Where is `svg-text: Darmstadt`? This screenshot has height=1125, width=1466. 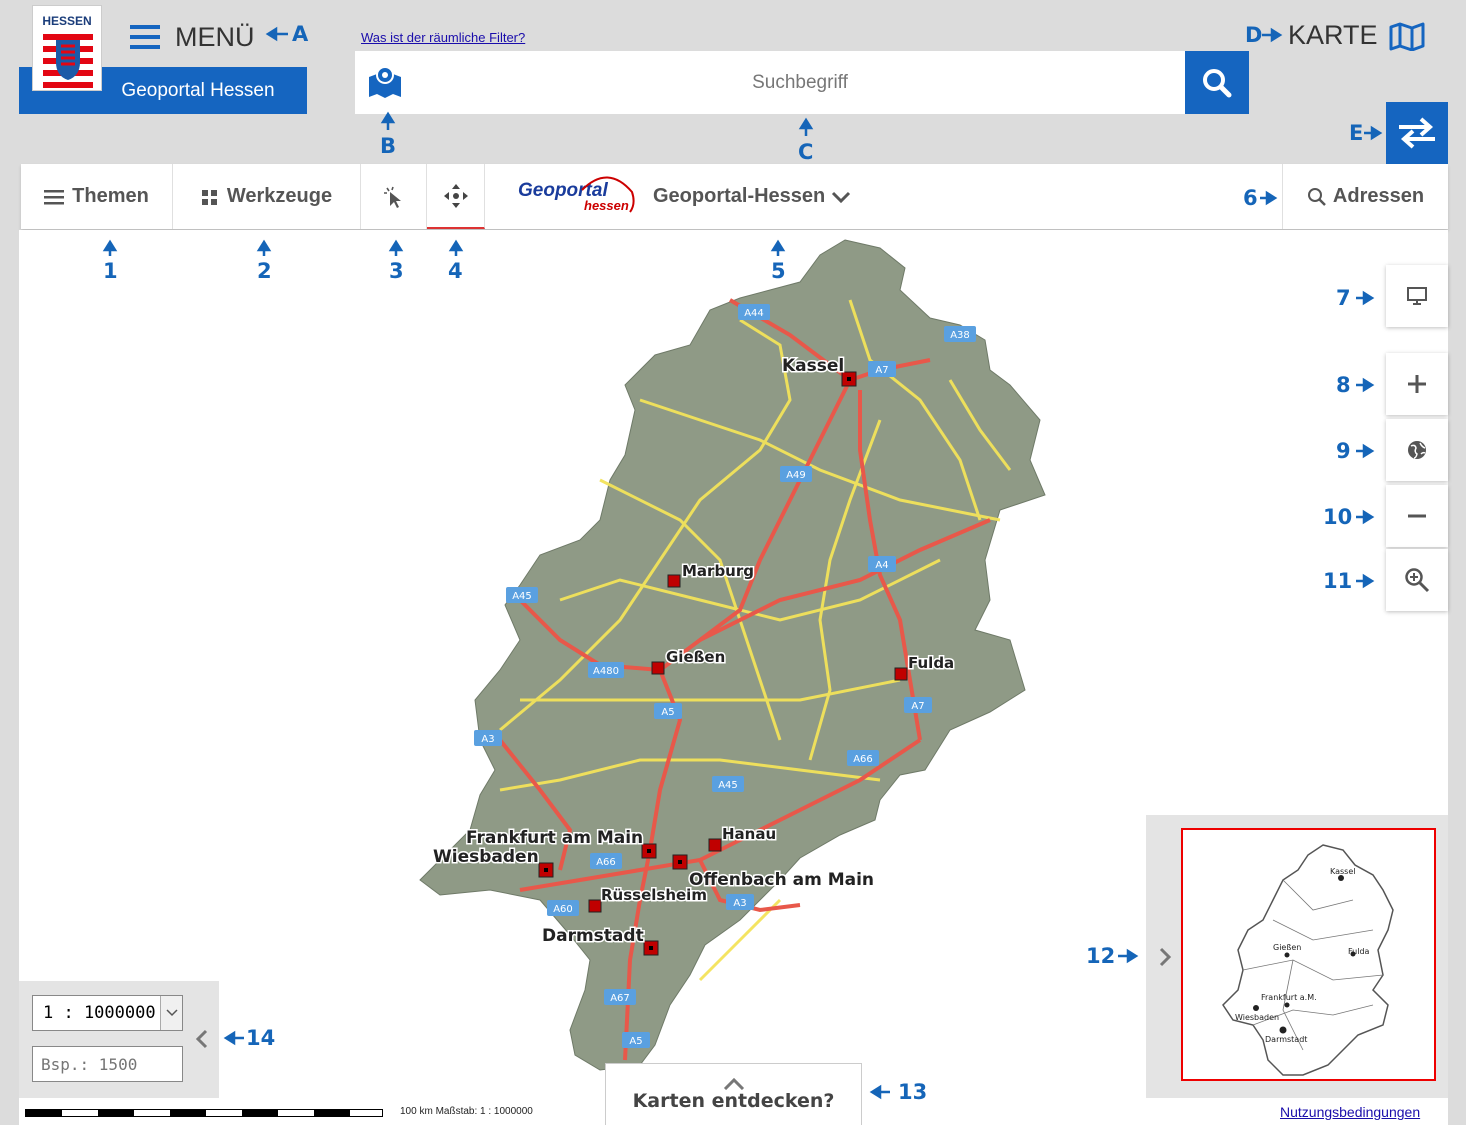
svg-text: Darmstadt is located at coordinates (593, 936).